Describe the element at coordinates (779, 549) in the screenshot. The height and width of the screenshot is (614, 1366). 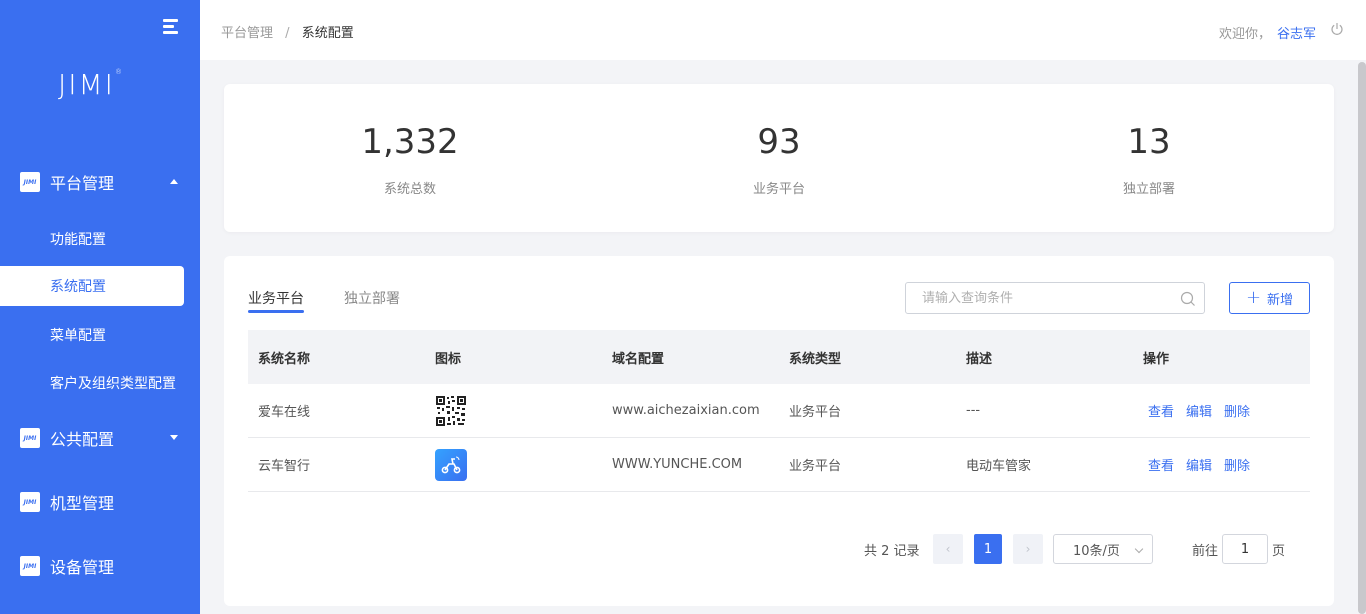
I see `pagination: 共 2 记录 ‹ 1 › 10条/页 前往 页` at that location.